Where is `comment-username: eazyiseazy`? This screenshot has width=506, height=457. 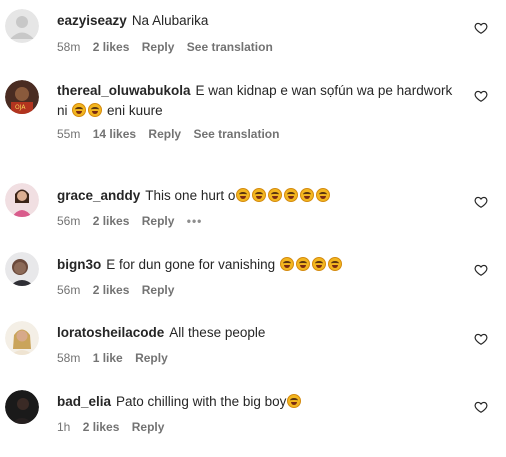 comment-username: eazyiseazy is located at coordinates (92, 20).